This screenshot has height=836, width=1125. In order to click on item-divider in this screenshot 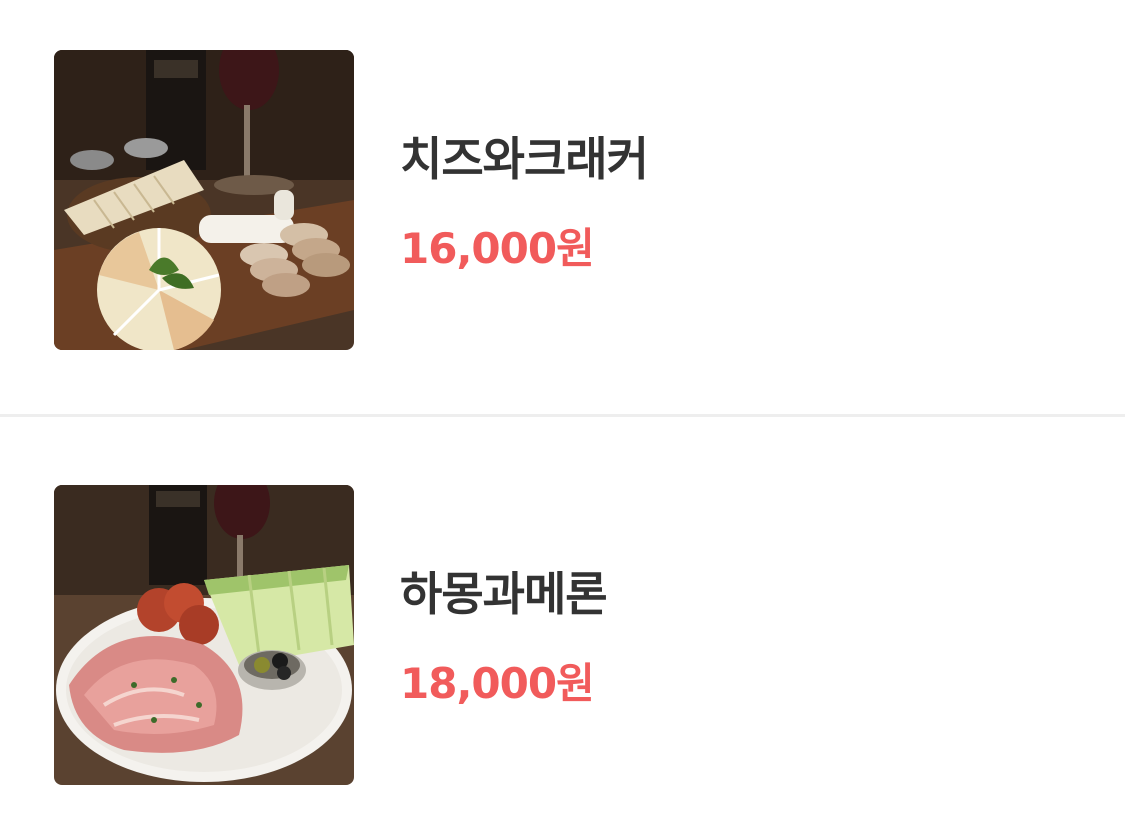, I will do `click(562, 415)`.